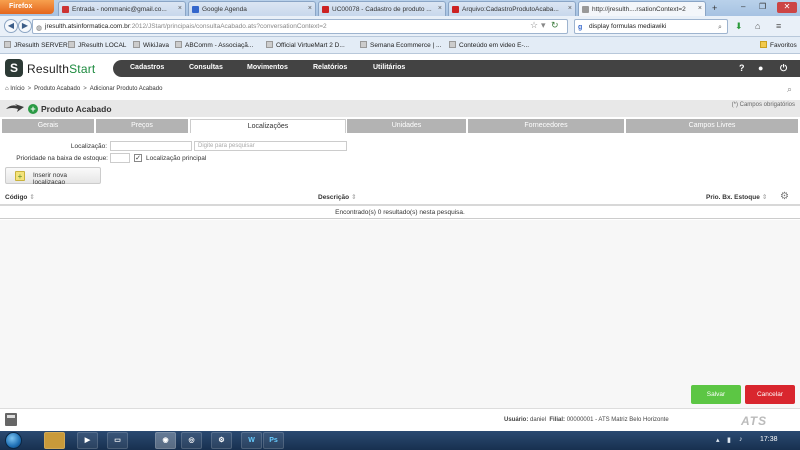  What do you see at coordinates (39, 28) in the screenshot?
I see `globe-icon: ◍` at bounding box center [39, 28].